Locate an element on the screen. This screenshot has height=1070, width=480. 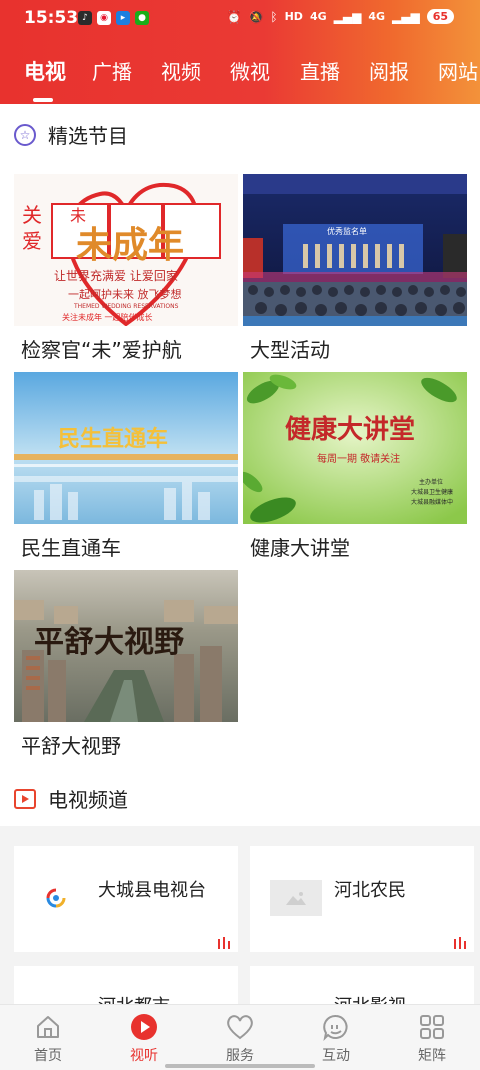
weiai-side-a: 关 is located at coordinates (32, 215).